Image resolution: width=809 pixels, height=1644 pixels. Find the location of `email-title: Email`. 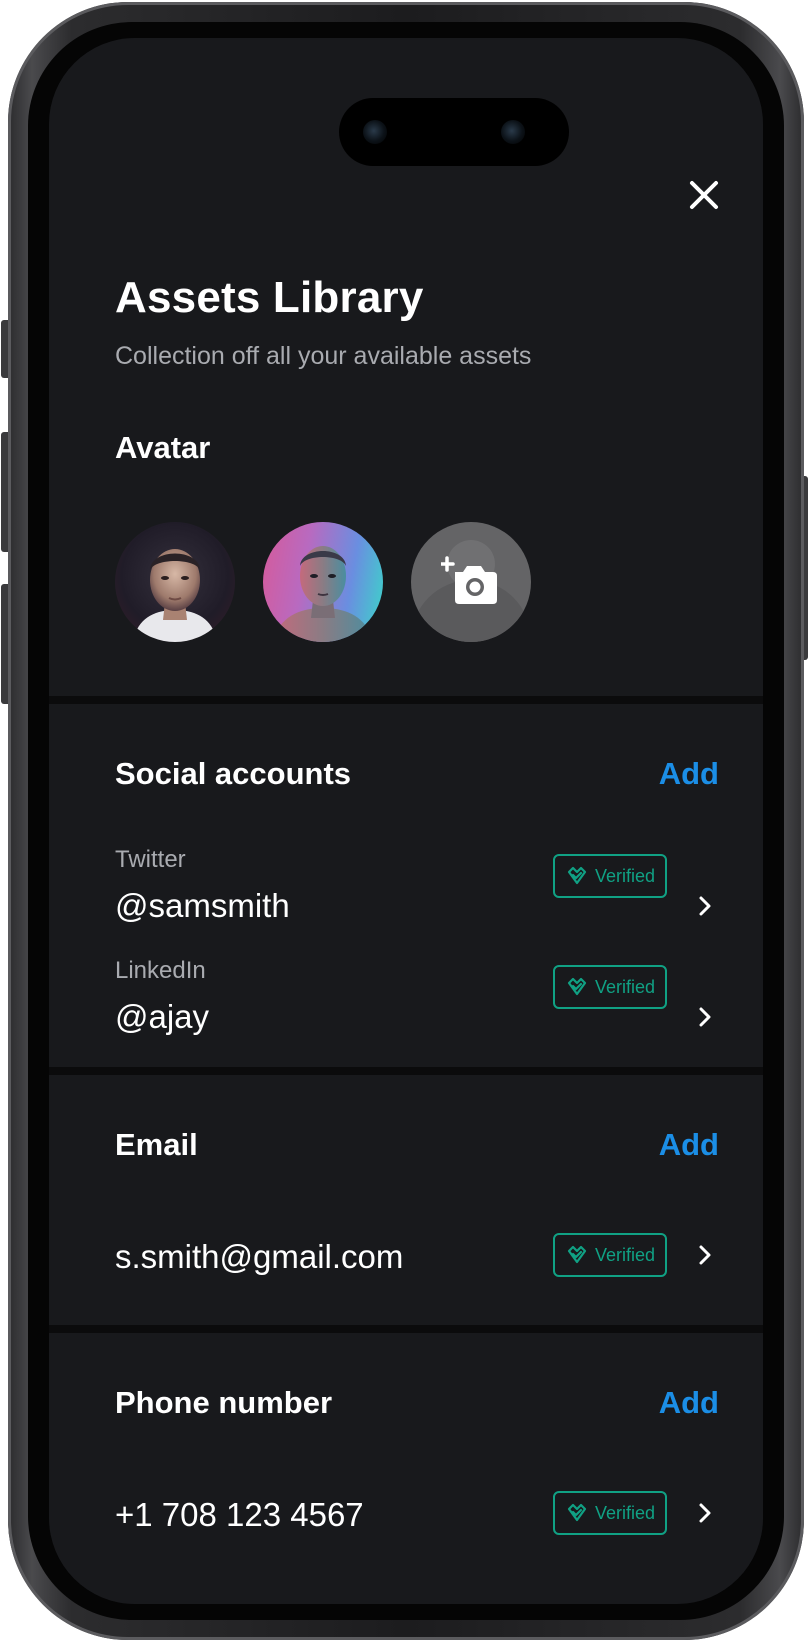

email-title: Email is located at coordinates (156, 1144).